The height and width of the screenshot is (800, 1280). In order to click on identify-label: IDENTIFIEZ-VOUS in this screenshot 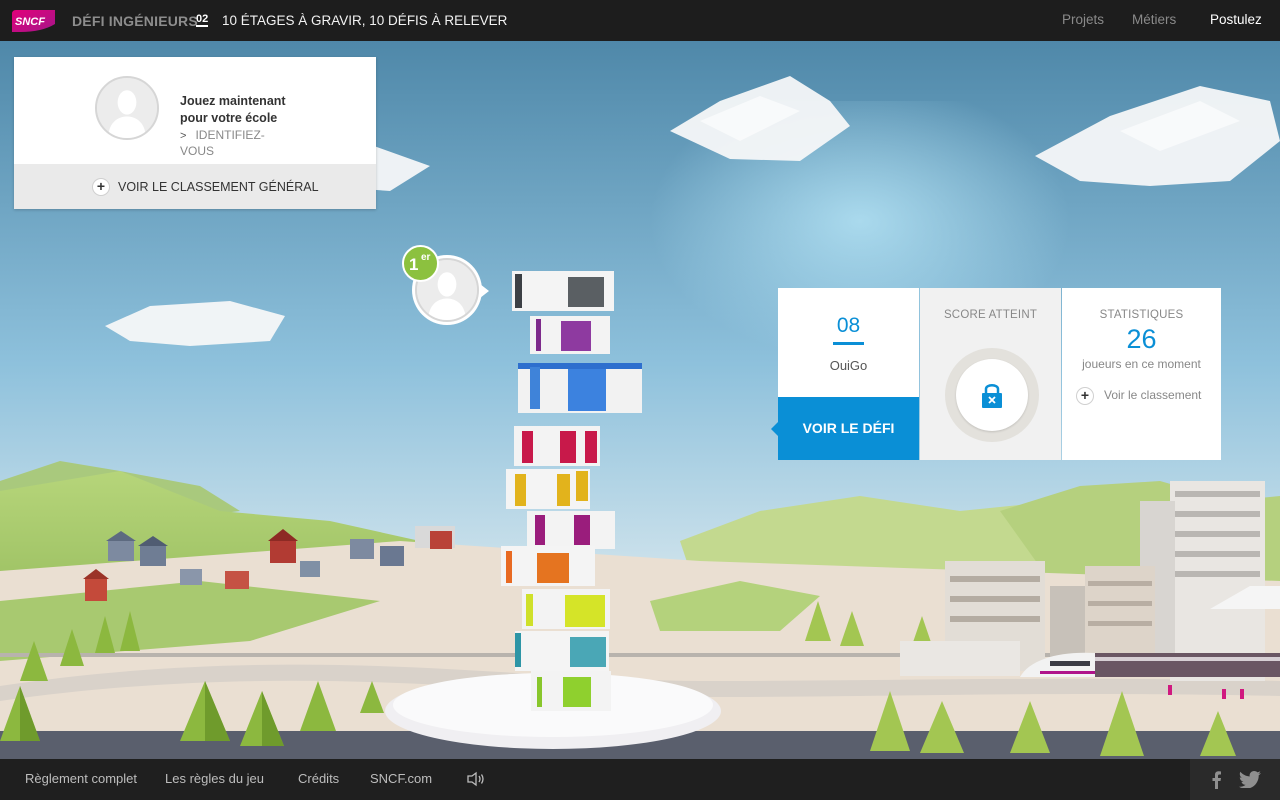, I will do `click(222, 143)`.